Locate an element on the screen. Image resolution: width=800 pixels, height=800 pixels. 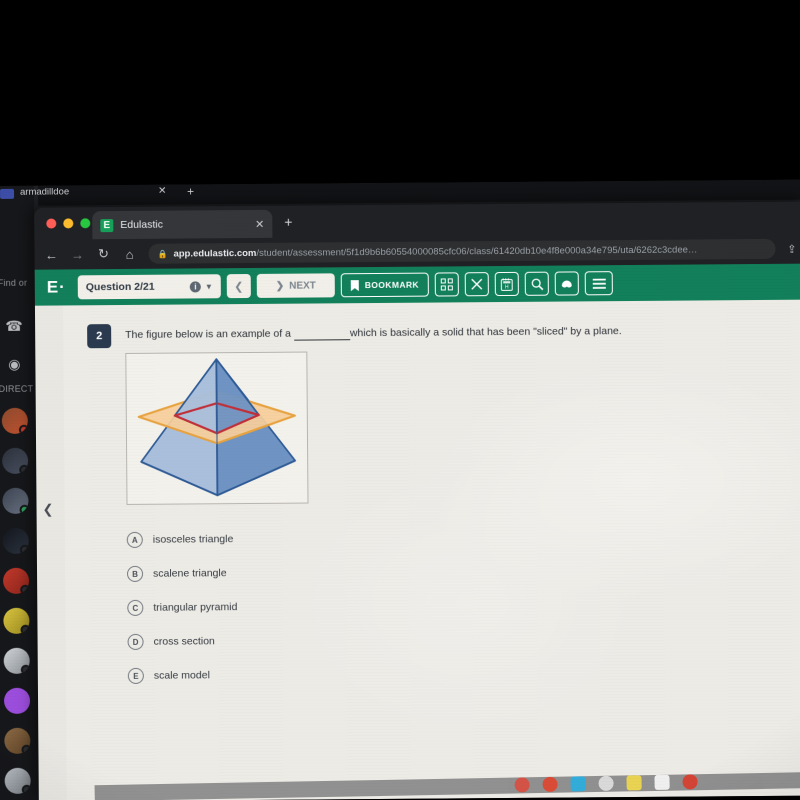
choice-label-e: scale model is located at coordinates (181, 675).